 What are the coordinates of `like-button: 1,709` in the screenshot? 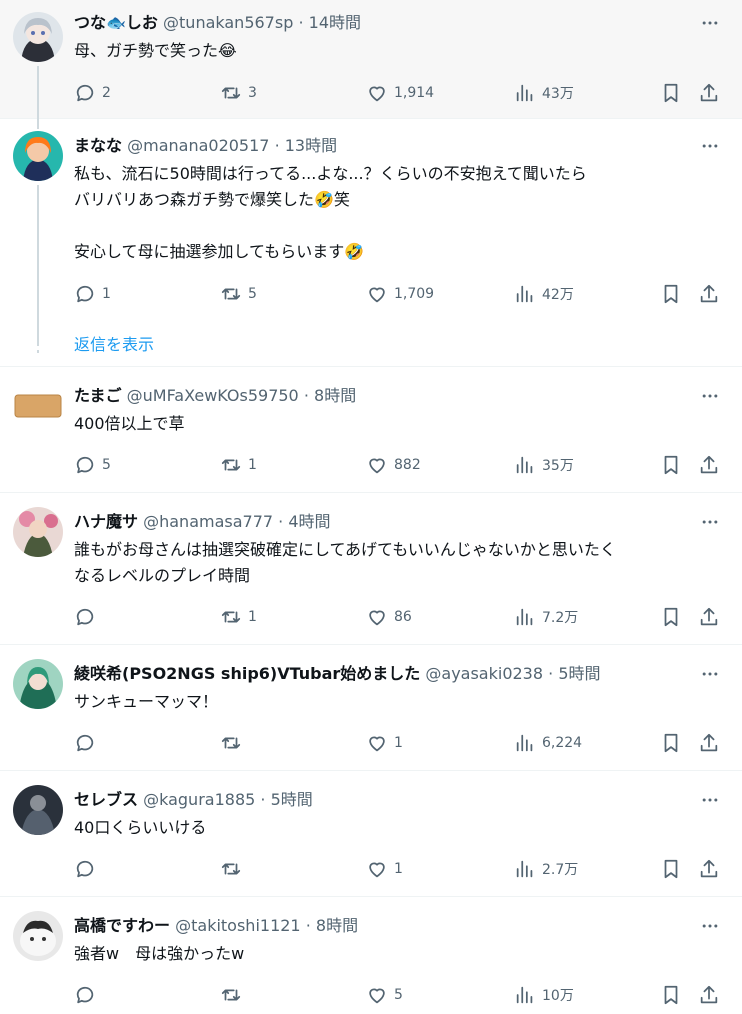 It's located at (400, 294).